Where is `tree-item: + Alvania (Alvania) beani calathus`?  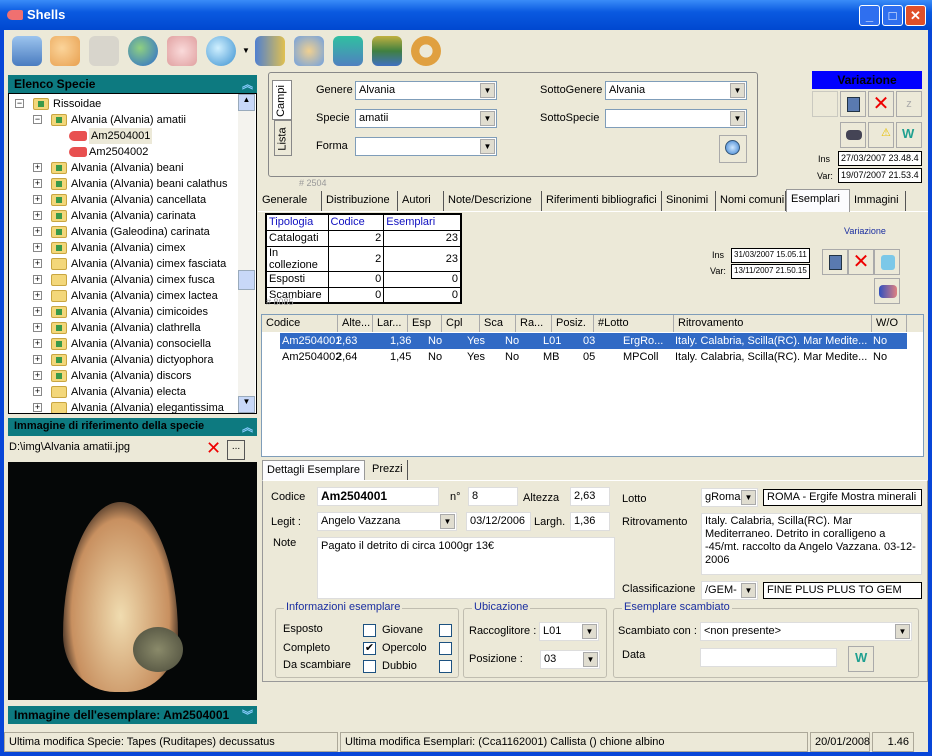
tree-item: + Alvania (Alvania) beani calathus is located at coordinates (124, 184).